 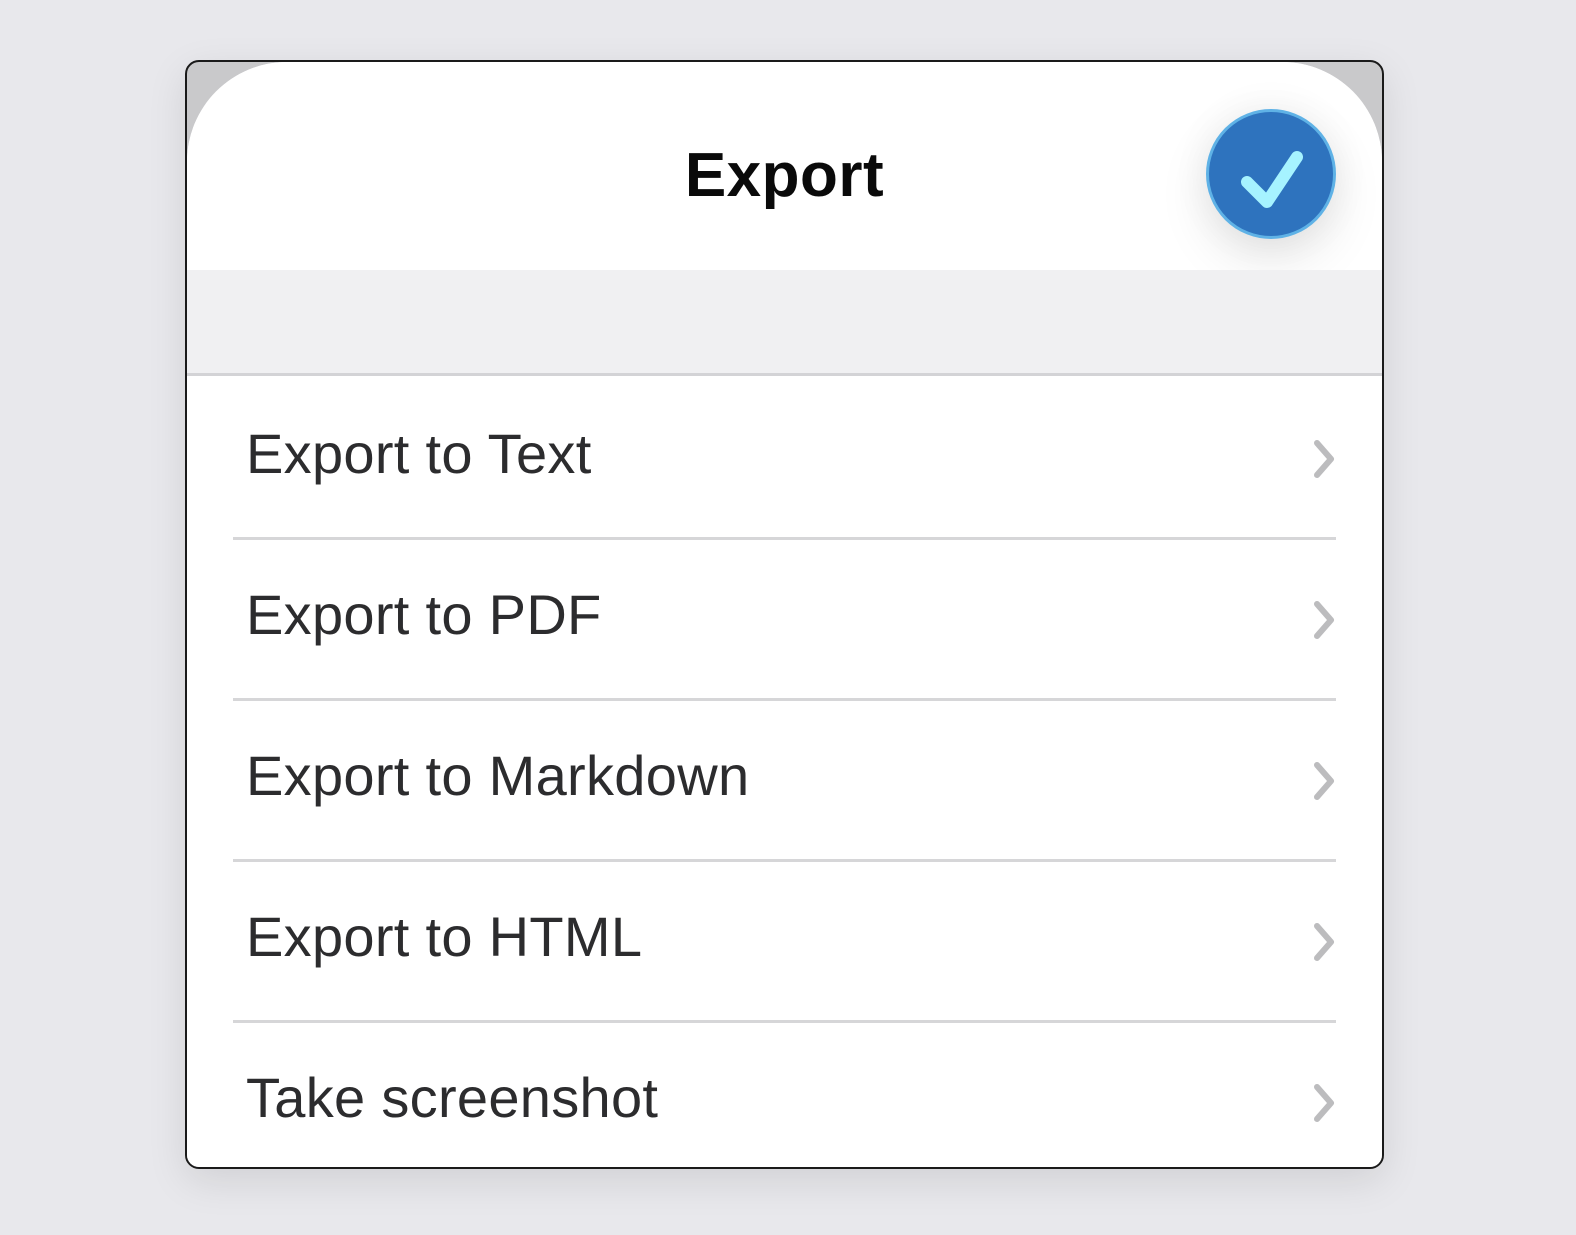 I want to click on section-spacer, so click(x=784, y=323).